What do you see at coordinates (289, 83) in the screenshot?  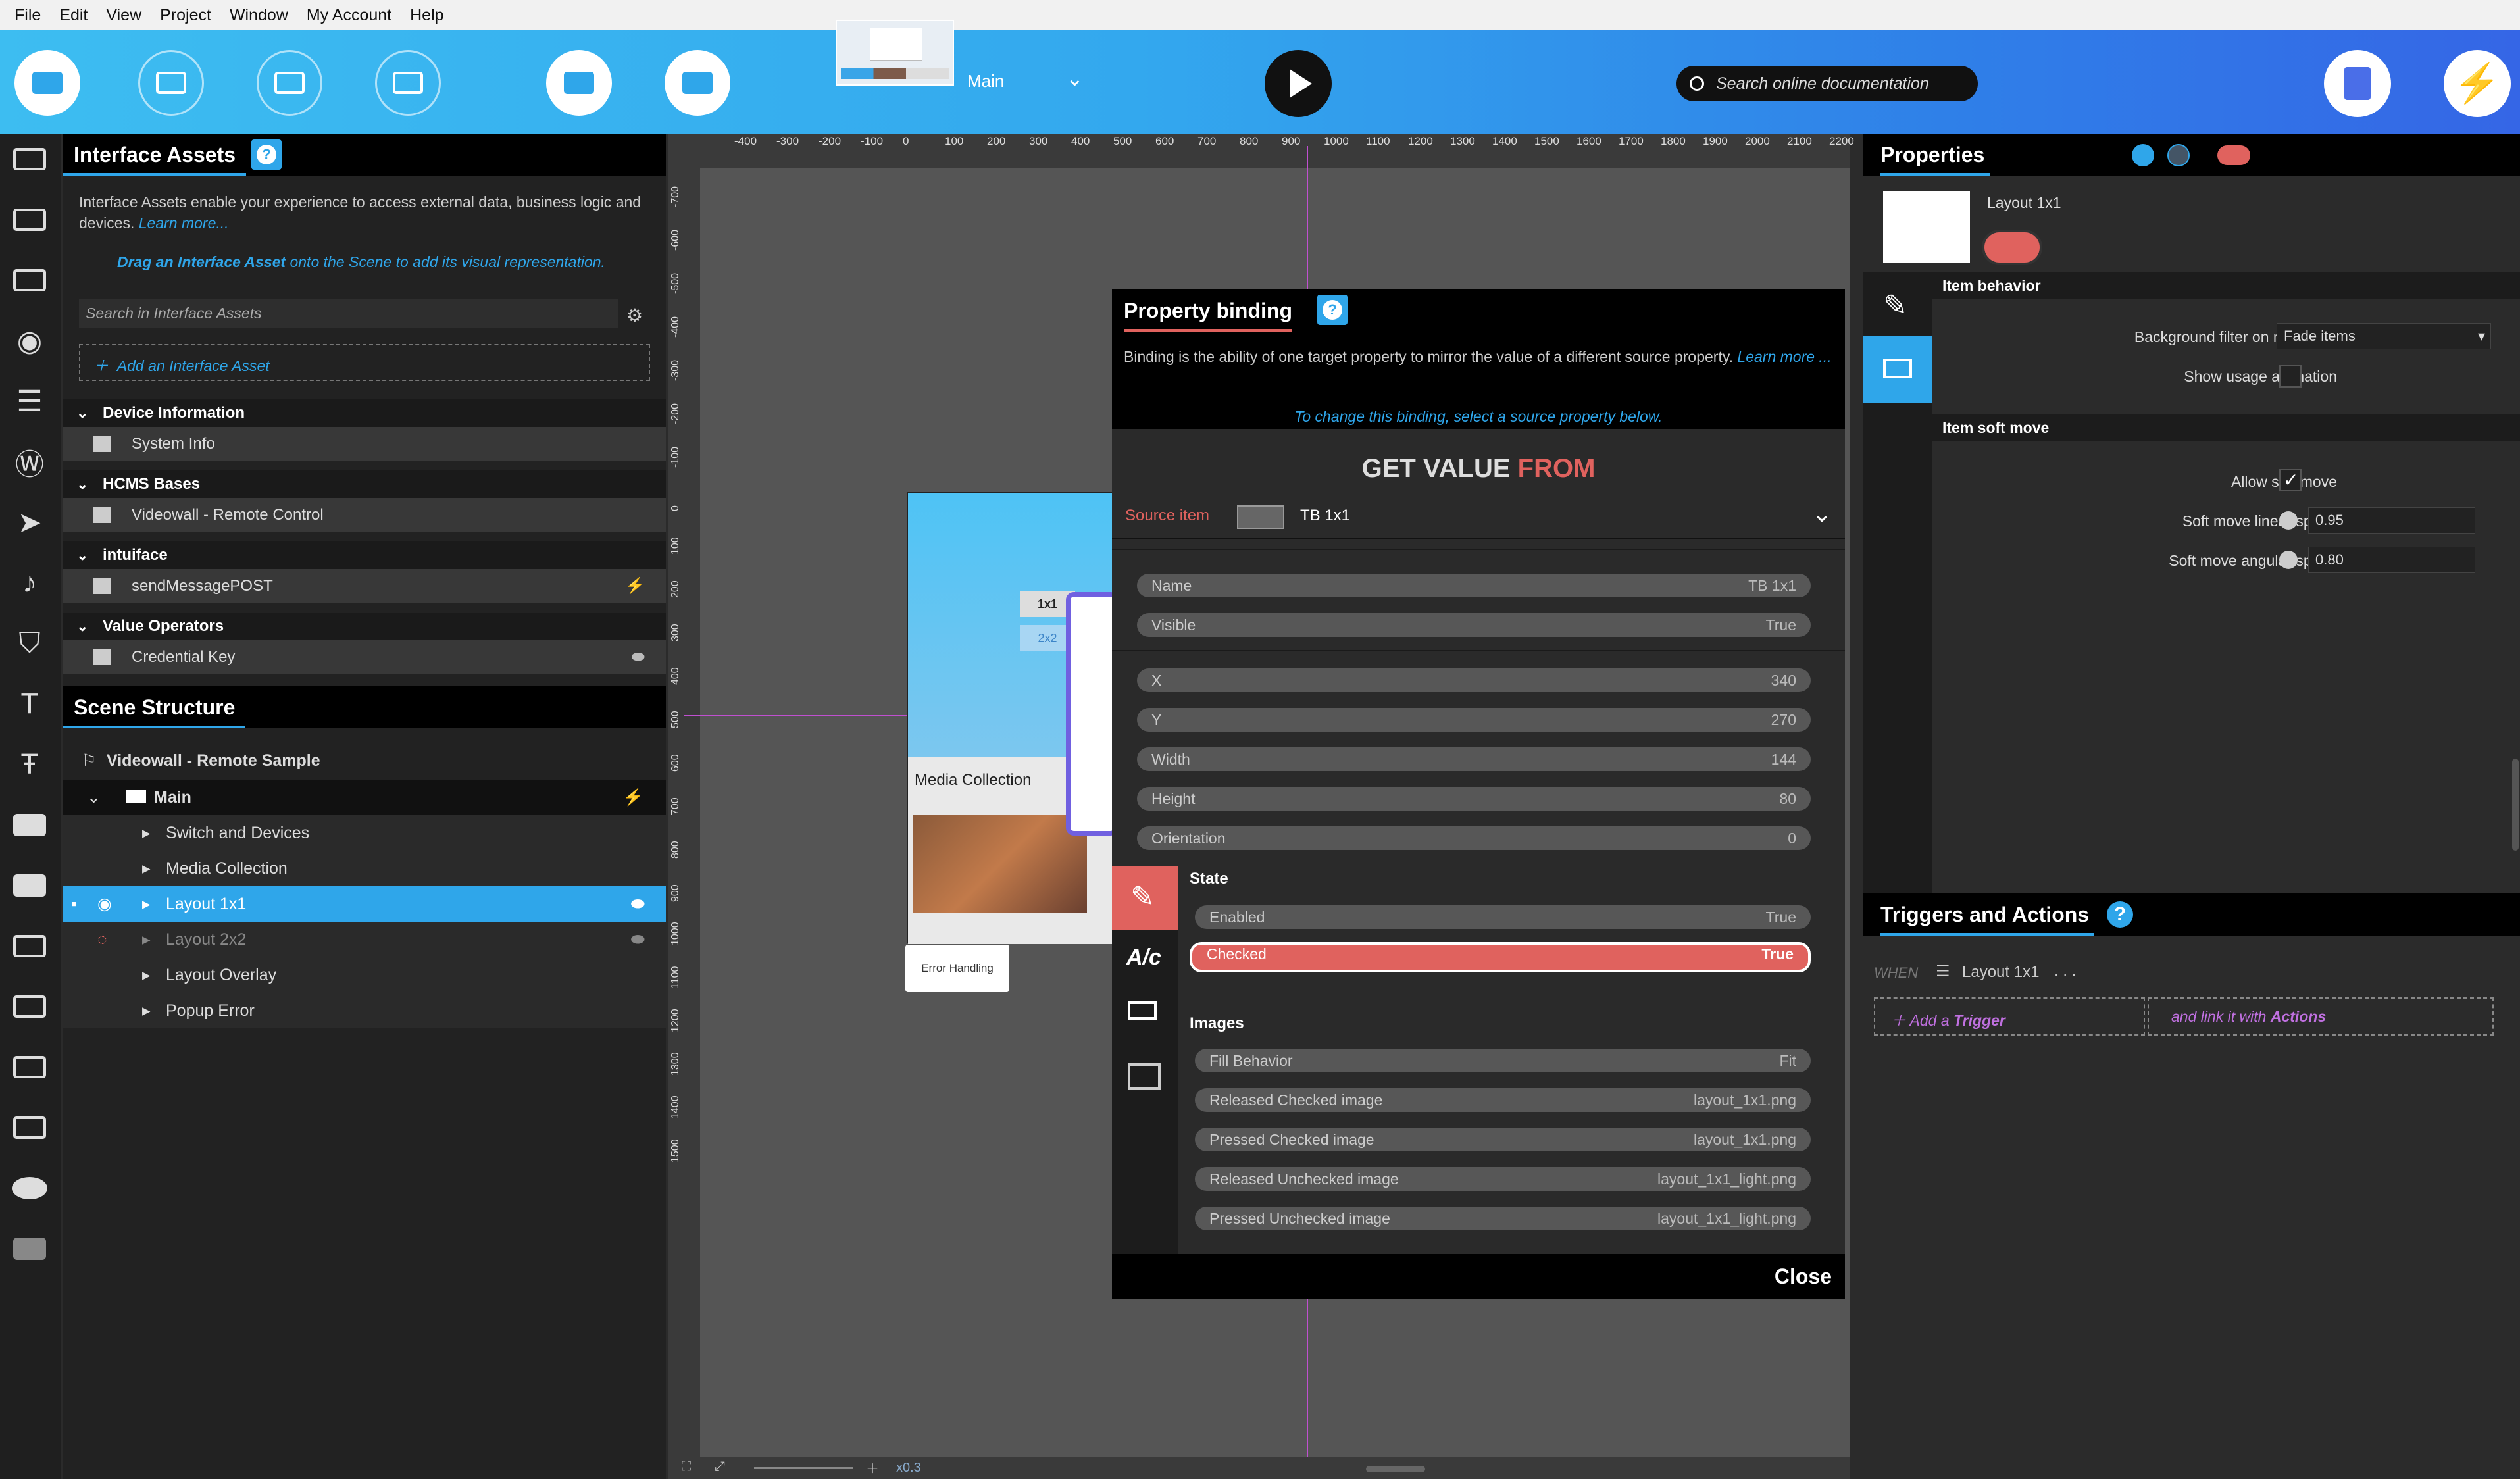 I see `hierarchy-mode-button` at bounding box center [289, 83].